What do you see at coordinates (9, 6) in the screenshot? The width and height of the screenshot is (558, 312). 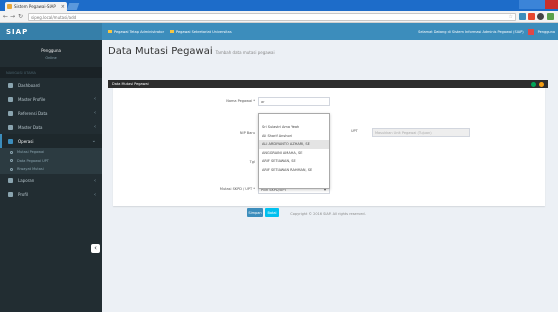 I see `favicon-icon` at bounding box center [9, 6].